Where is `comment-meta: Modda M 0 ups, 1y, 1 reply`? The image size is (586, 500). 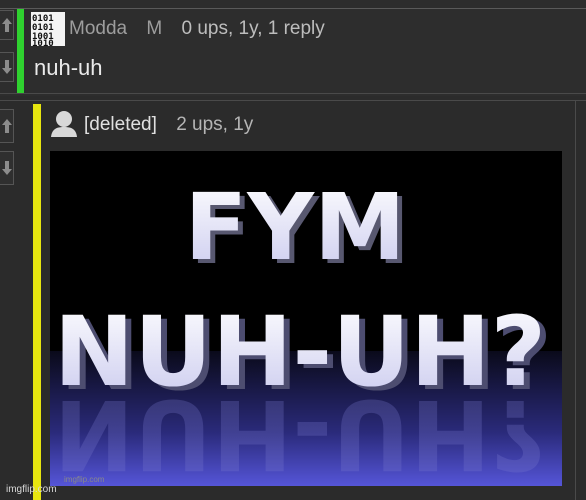
comment-meta: Modda M 0 ups, 1y, 1 reply is located at coordinates (197, 29).